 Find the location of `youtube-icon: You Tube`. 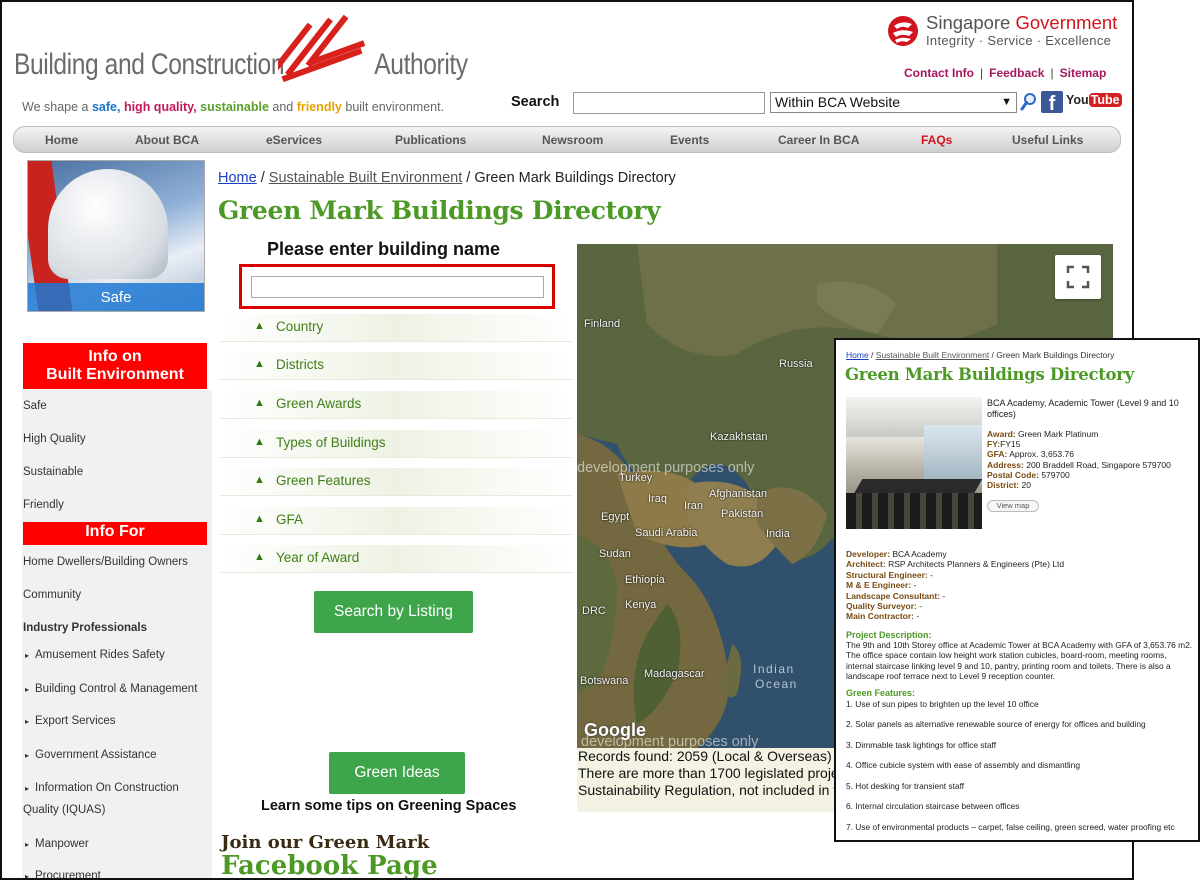

youtube-icon: You Tube is located at coordinates (1094, 102).